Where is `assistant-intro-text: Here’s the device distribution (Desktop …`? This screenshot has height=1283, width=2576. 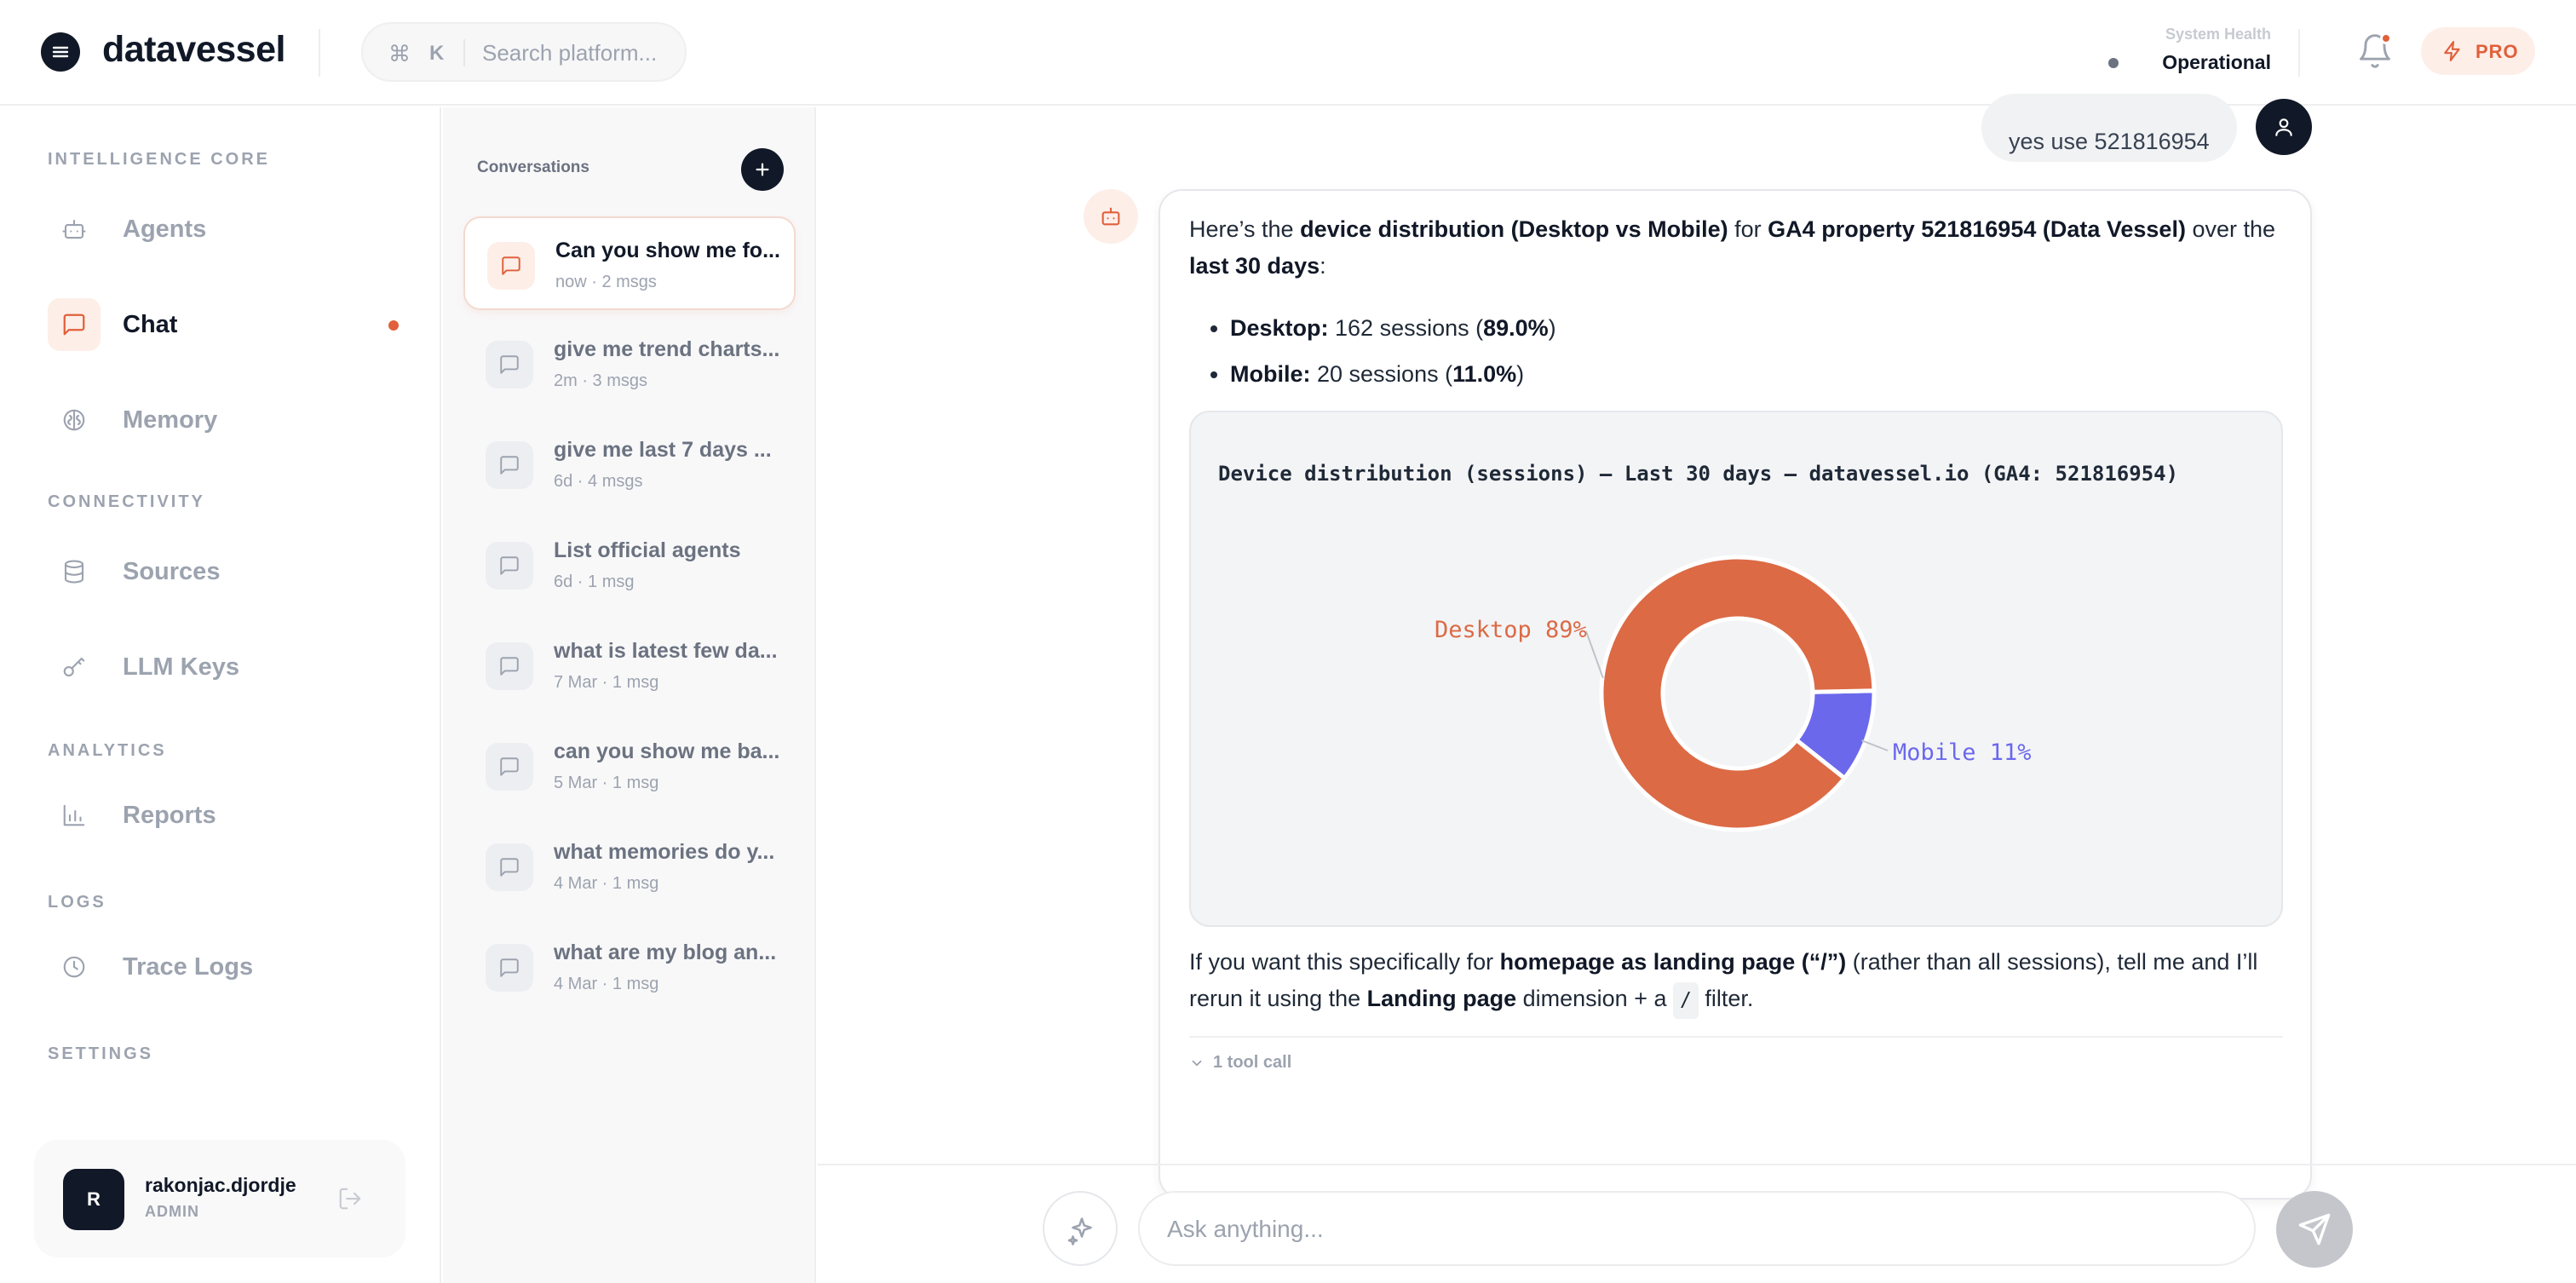
assistant-intro-text: Here’s the device distribution (Desktop … is located at coordinates (1733, 247).